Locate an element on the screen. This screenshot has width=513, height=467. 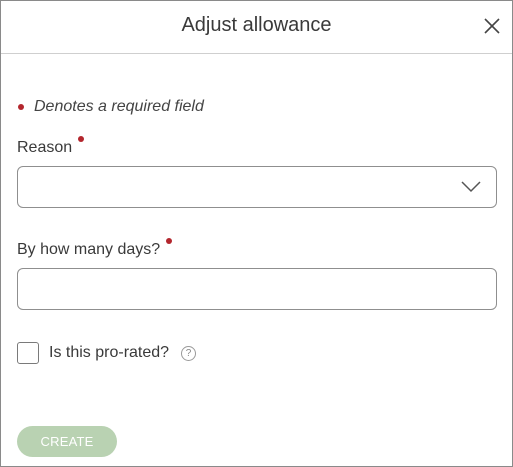
required-field-note: Denotes a required field is located at coordinates (110, 107).